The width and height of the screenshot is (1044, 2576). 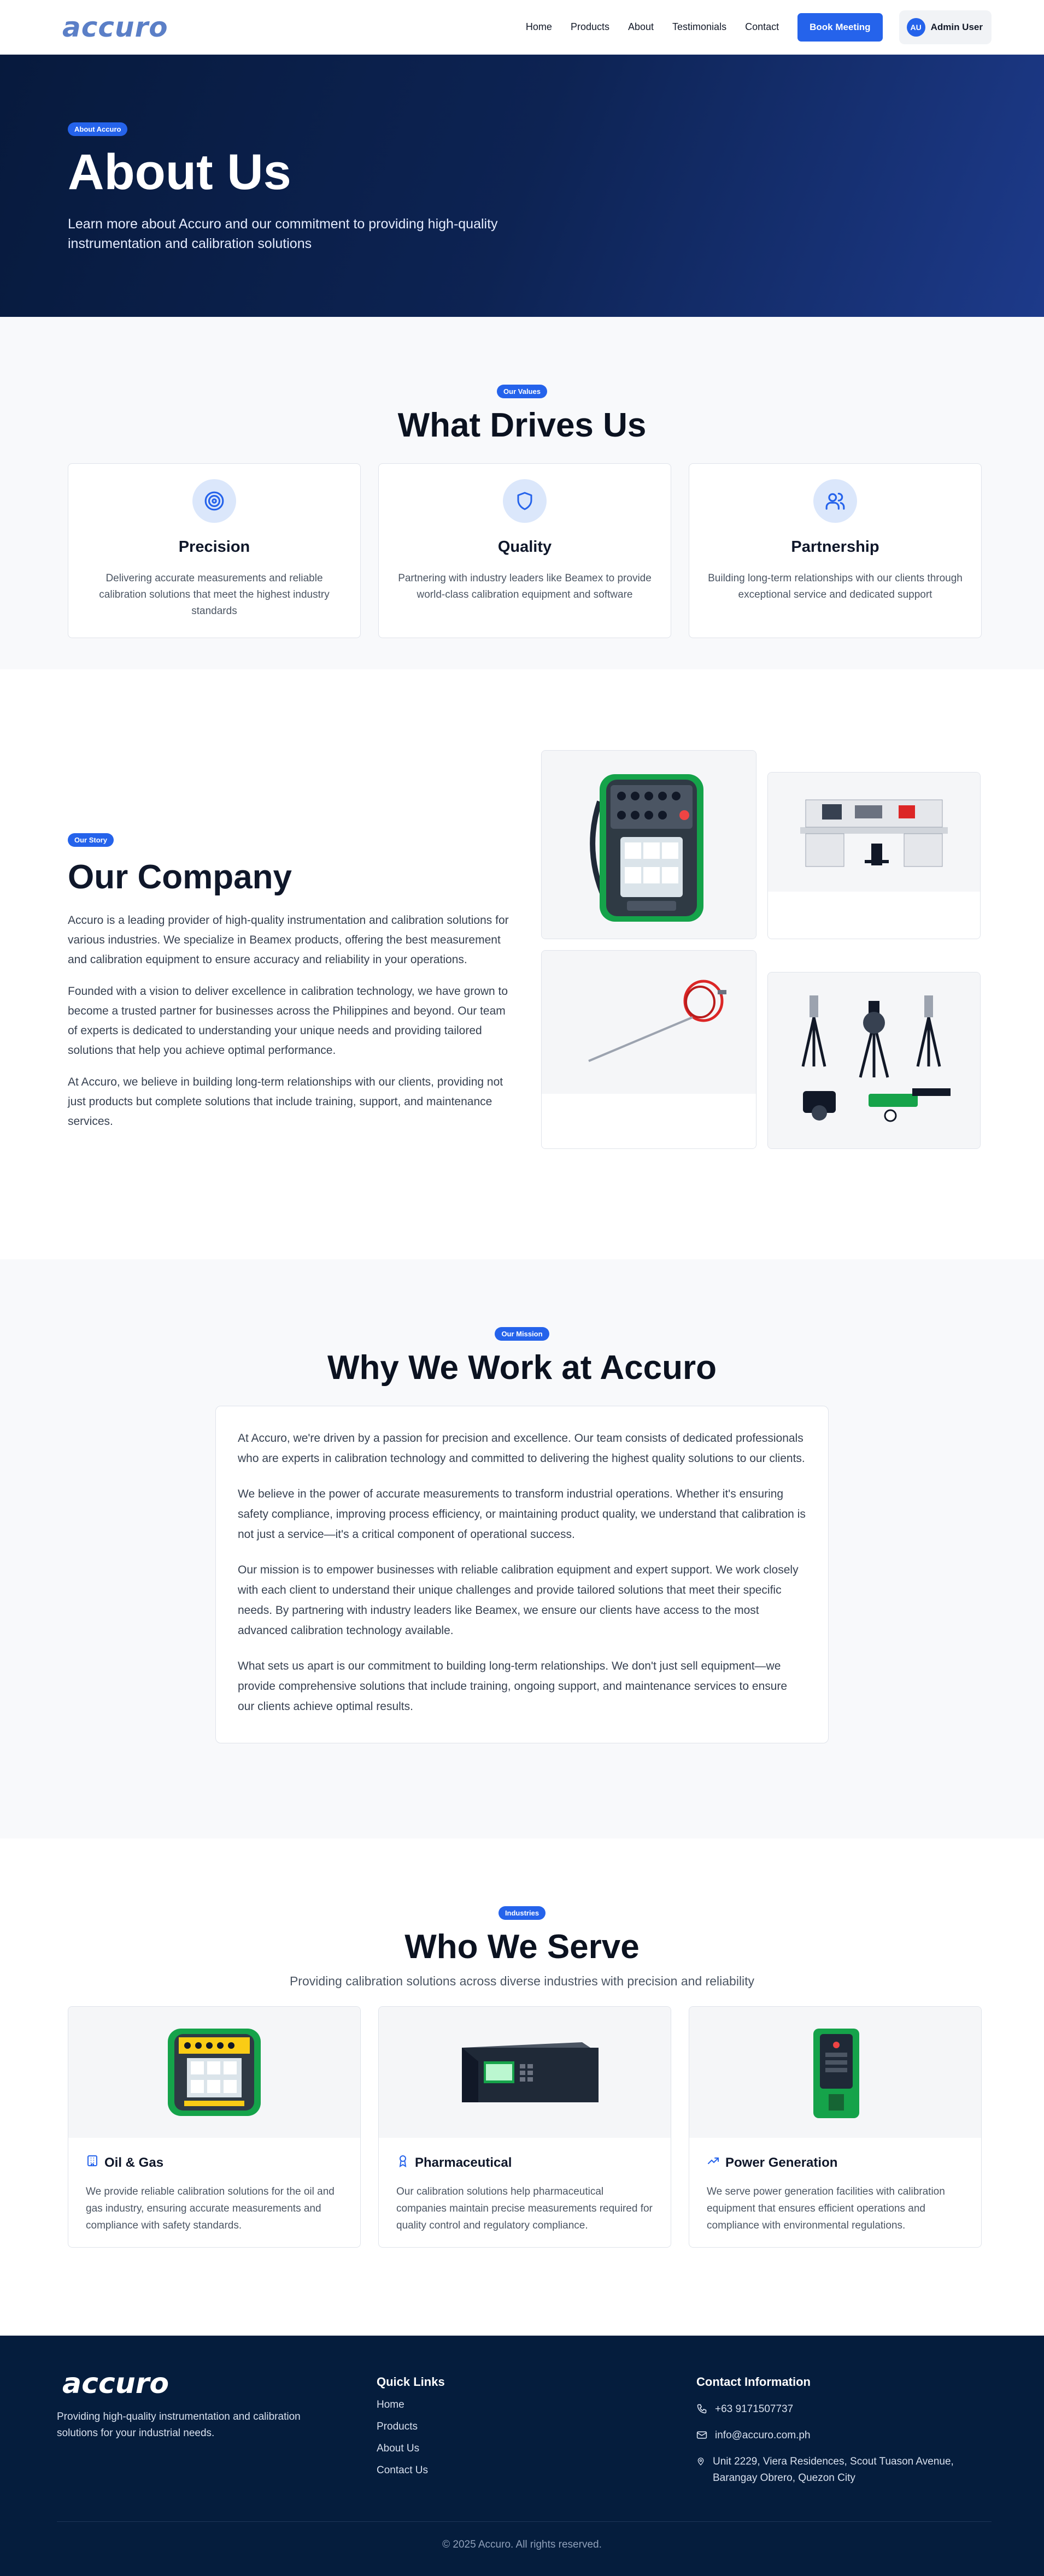 I want to click on contact-email: info@accuro.com.ph, so click(x=838, y=2436).